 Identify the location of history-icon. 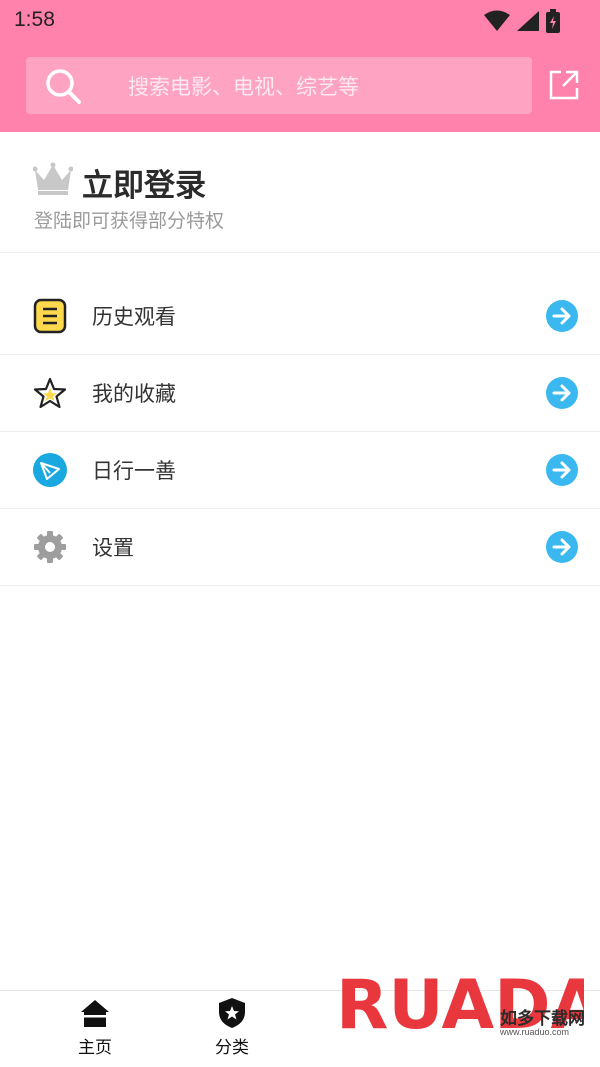
(50, 316).